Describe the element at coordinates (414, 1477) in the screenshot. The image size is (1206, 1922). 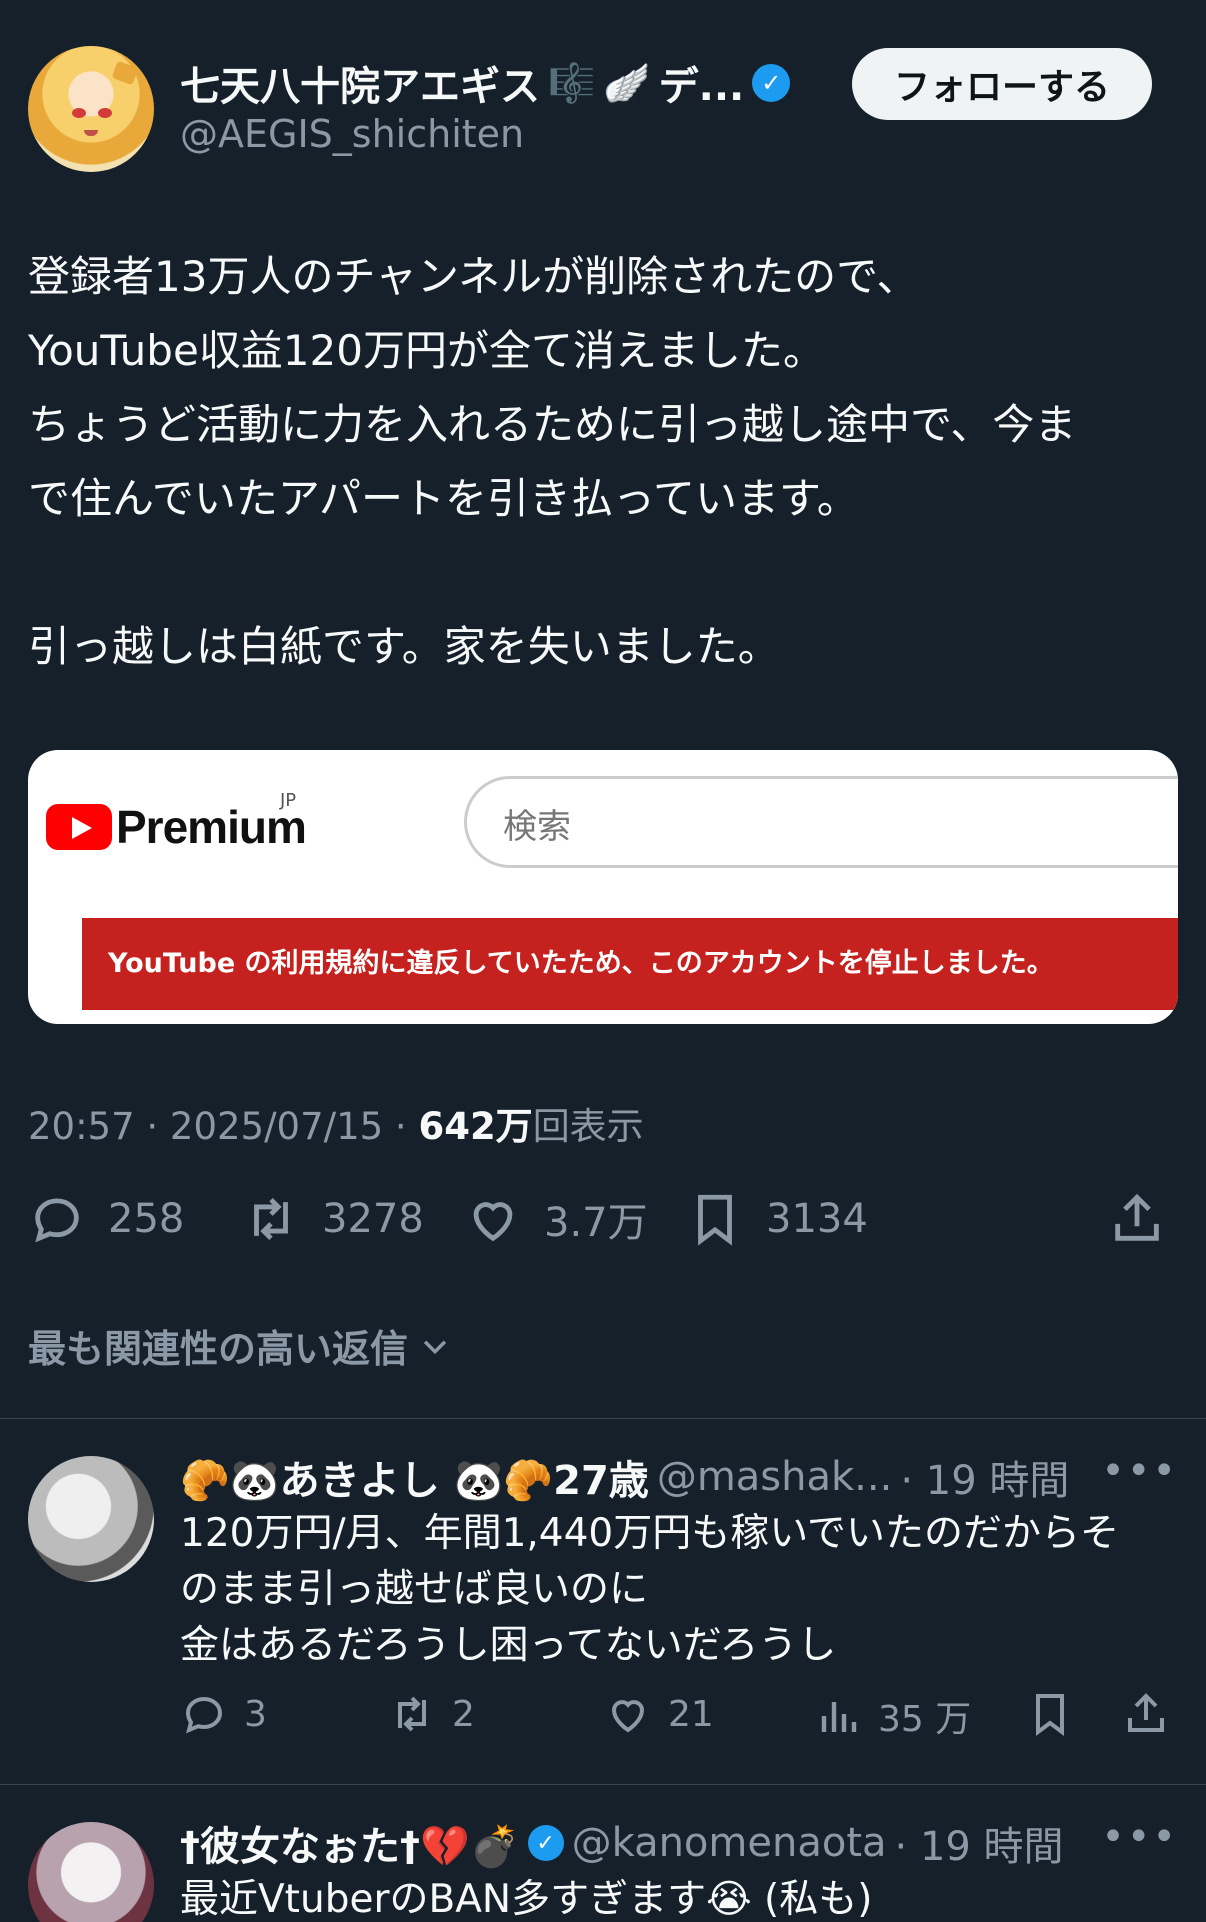
I see `reply-author-name: 🥐🐼あきよし 🐼🥐27歳` at that location.